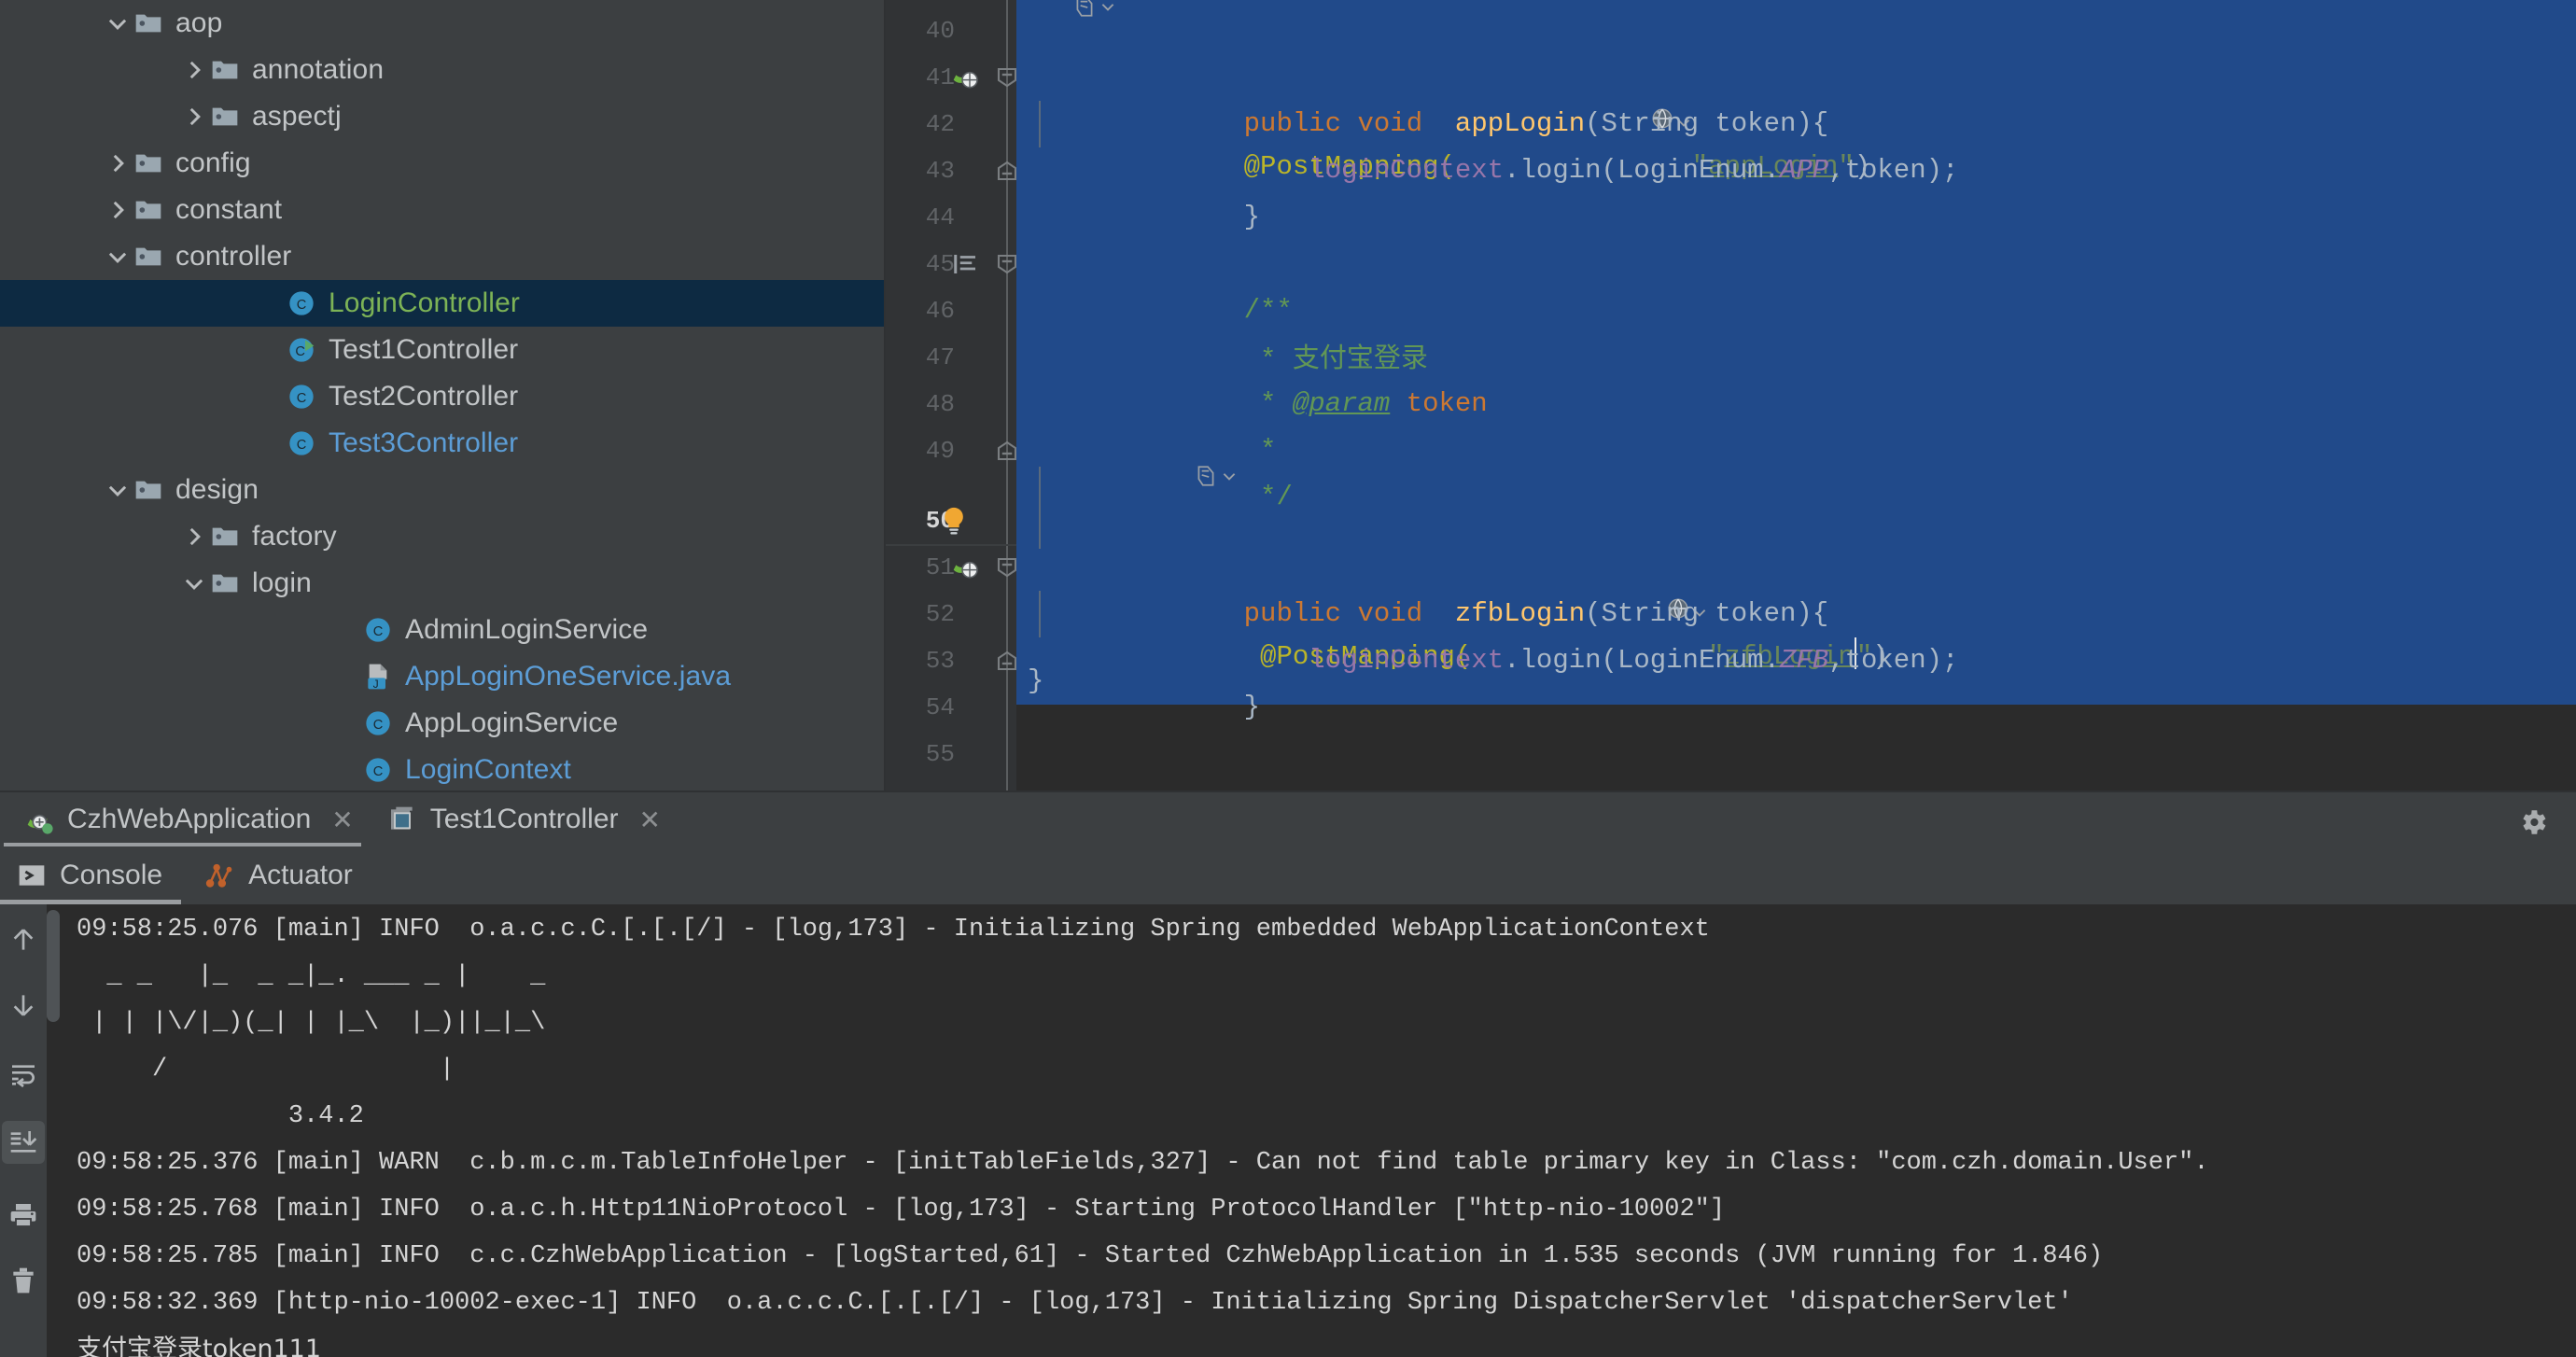 The height and width of the screenshot is (1357, 2576). What do you see at coordinates (1796, 469) in the screenshot?
I see `code-line-49: */` at bounding box center [1796, 469].